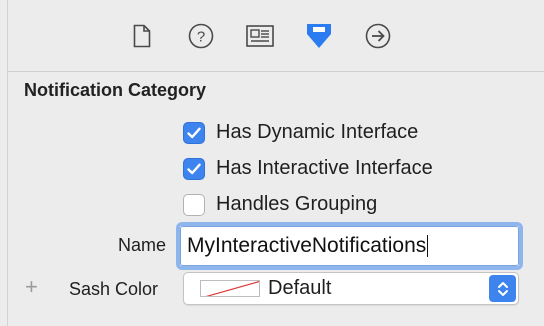  Describe the element at coordinates (230, 288) in the screenshot. I see `color-swatch-default` at that location.